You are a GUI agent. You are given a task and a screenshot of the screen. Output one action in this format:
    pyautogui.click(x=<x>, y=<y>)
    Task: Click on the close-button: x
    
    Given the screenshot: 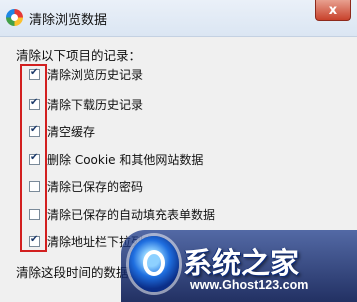 What is the action you would take?
    pyautogui.click(x=333, y=10)
    